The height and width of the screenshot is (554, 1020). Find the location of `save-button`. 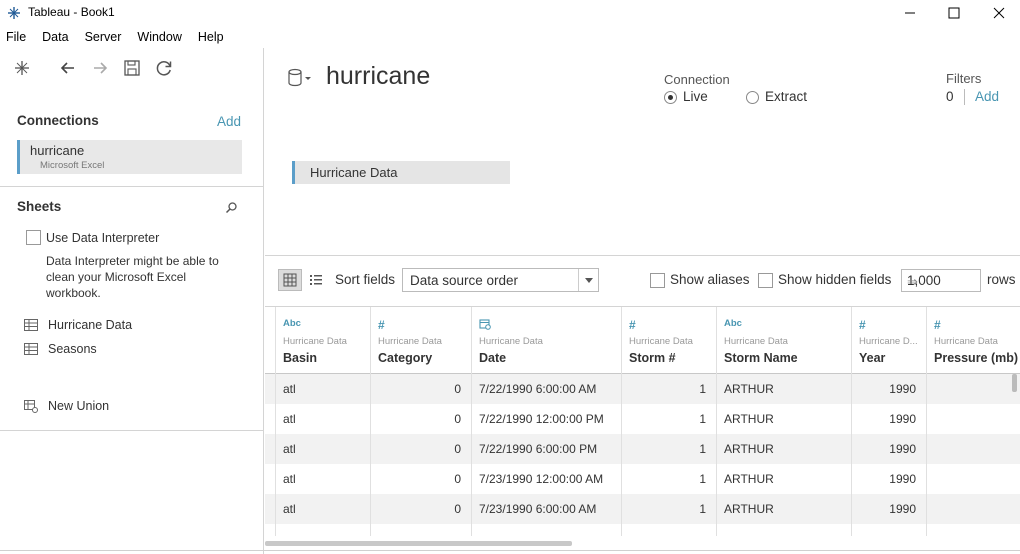

save-button is located at coordinates (132, 68).